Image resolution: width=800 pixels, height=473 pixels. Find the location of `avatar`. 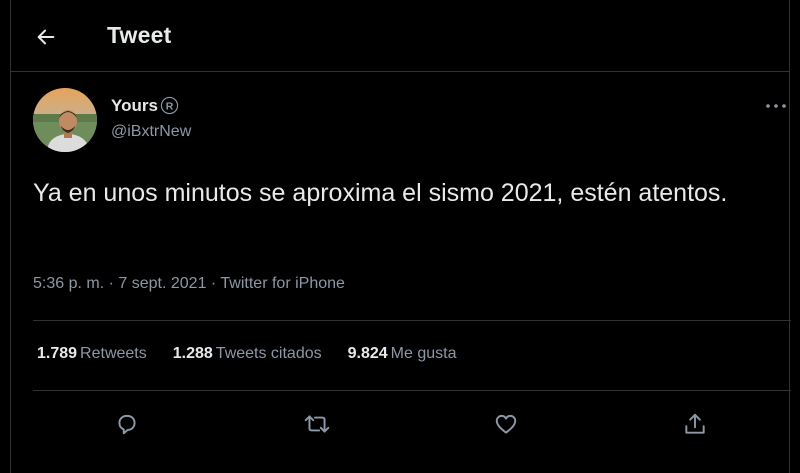

avatar is located at coordinates (65, 120).